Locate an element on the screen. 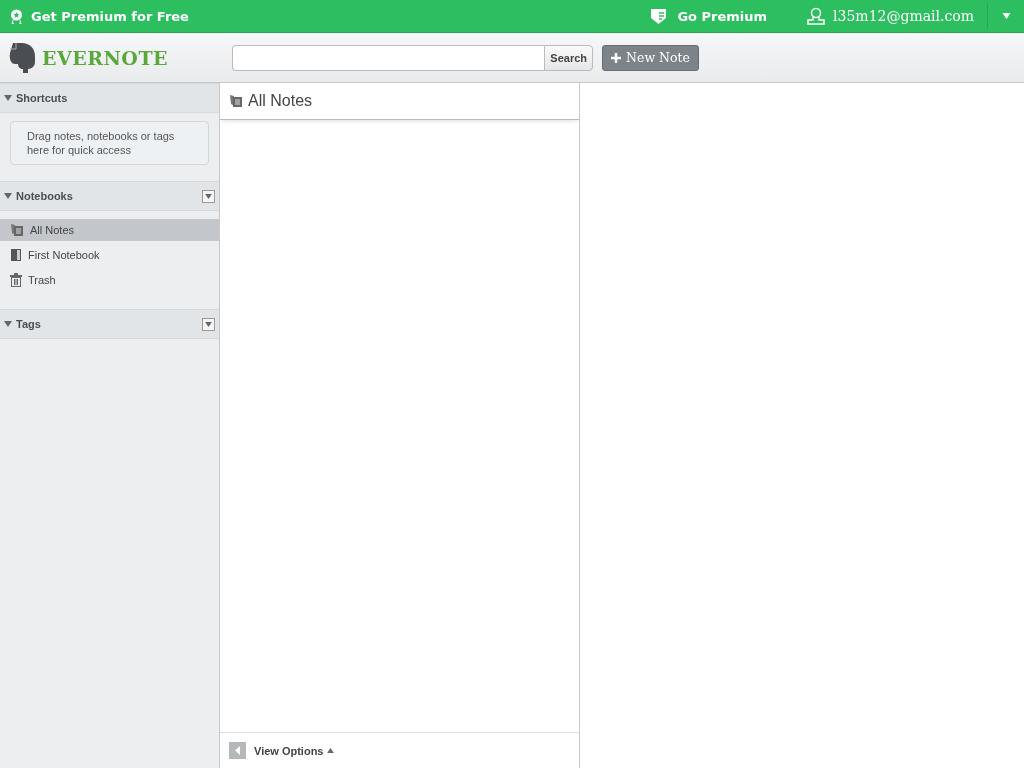 The height and width of the screenshot is (768, 1024). section-title: Tags is located at coordinates (28, 324).